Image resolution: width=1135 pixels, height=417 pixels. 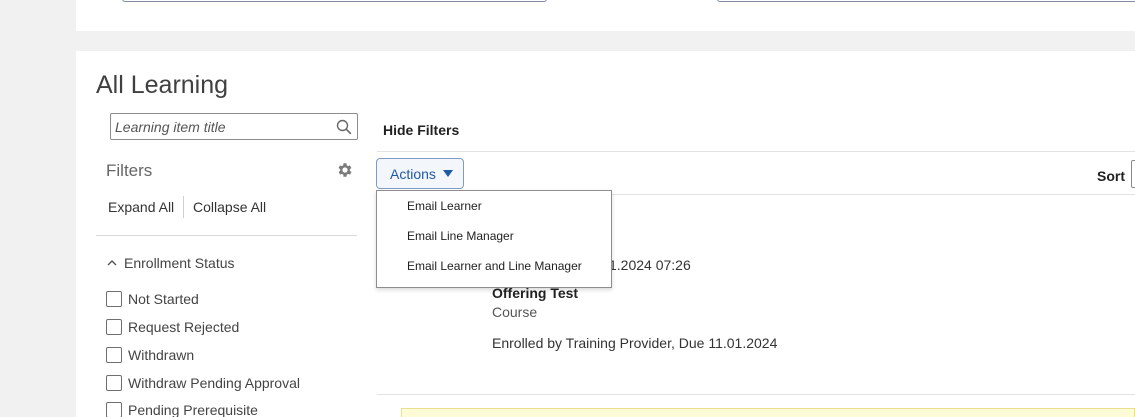 What do you see at coordinates (214, 383) in the screenshot?
I see `filter-option-label: Withdraw Pending Approval` at bounding box center [214, 383].